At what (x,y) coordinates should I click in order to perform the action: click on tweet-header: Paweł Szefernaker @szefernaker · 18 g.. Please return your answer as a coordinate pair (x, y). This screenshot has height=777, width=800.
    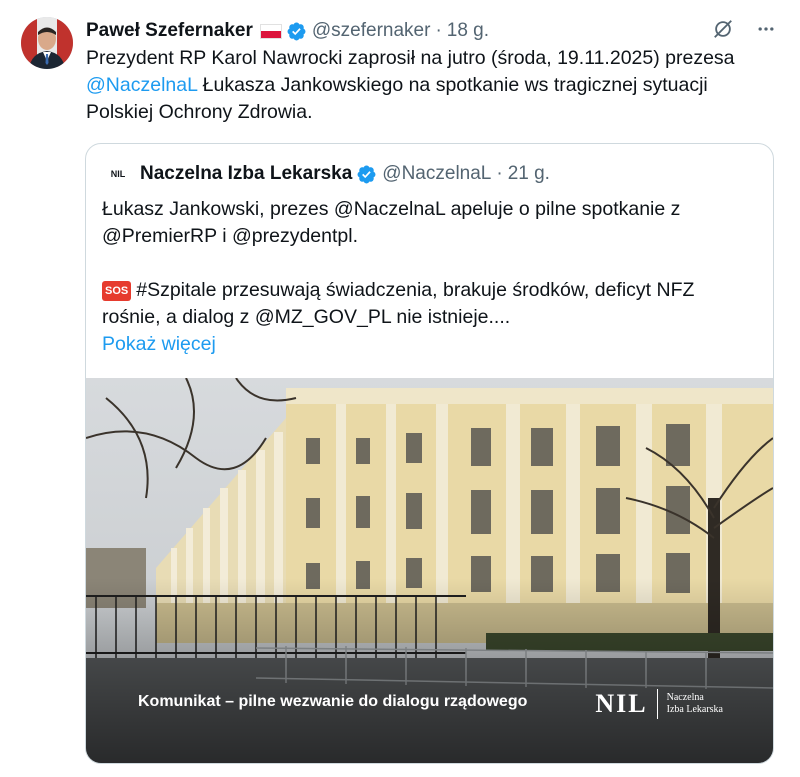
    Looking at the image, I should click on (287, 31).